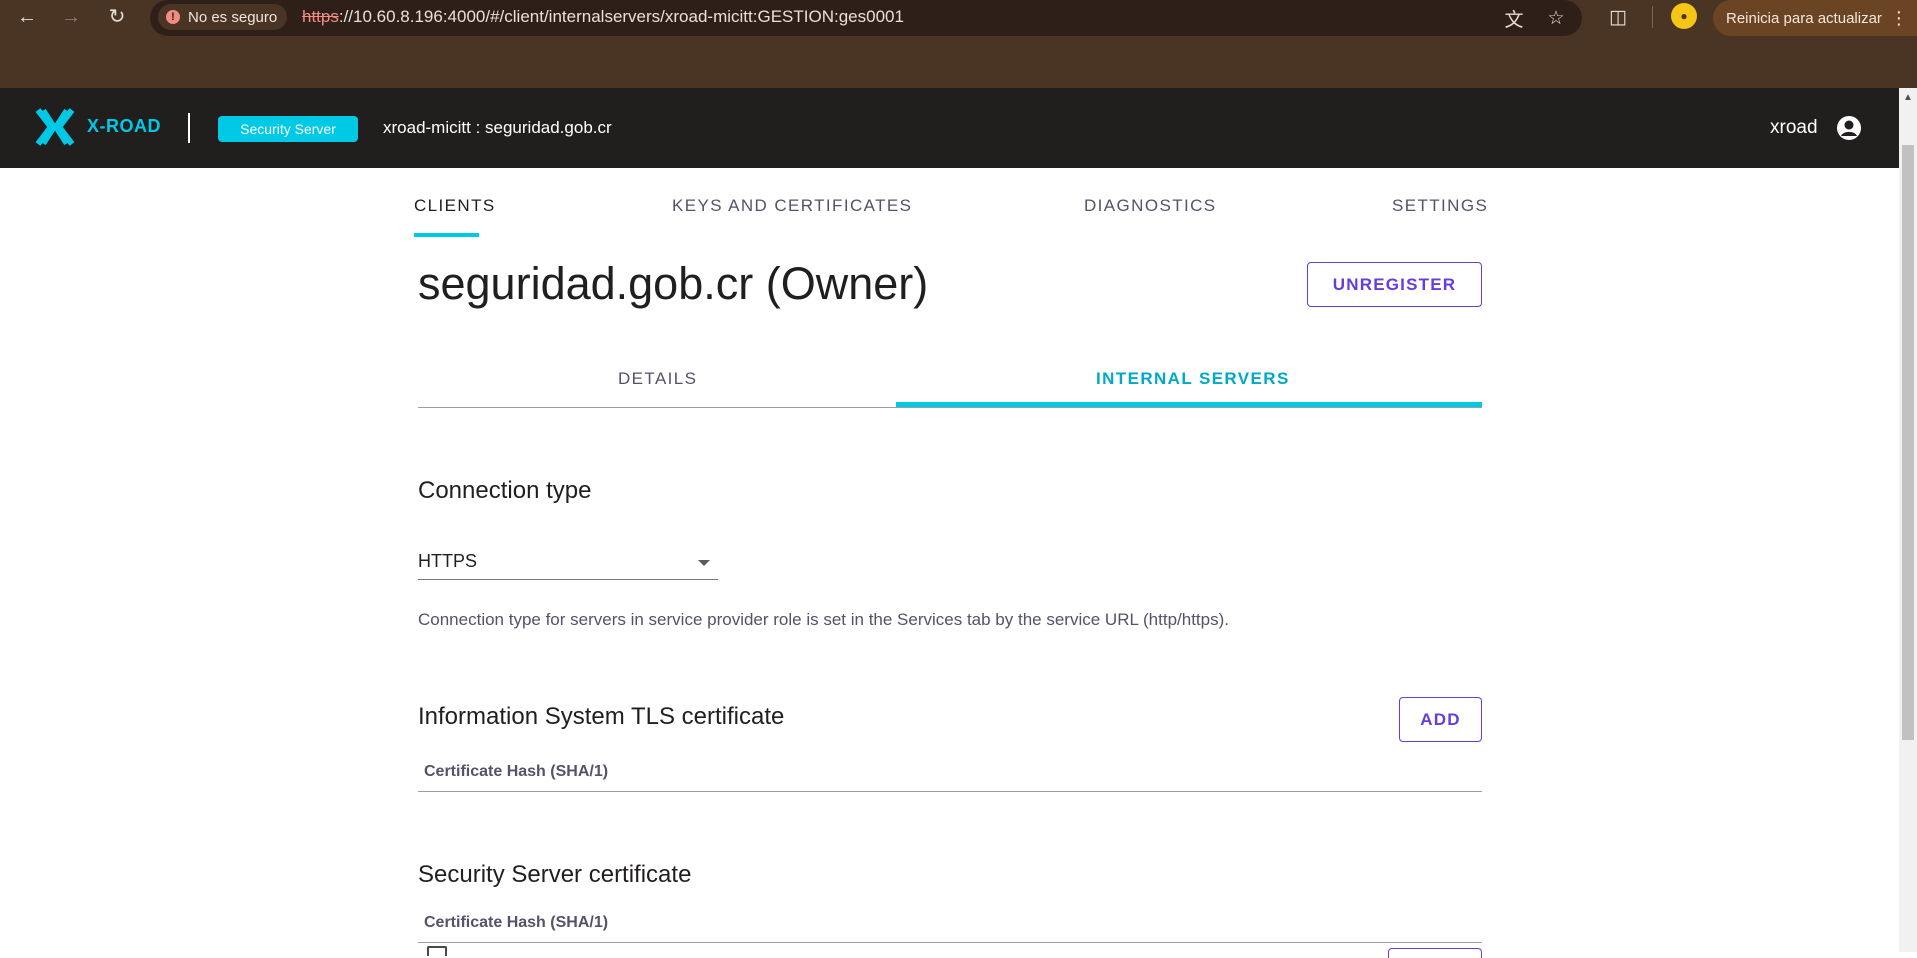 This screenshot has height=958, width=1917. Describe the element at coordinates (673, 283) in the screenshot. I see `page-title: seguridad.gob.cr (Owner)` at that location.